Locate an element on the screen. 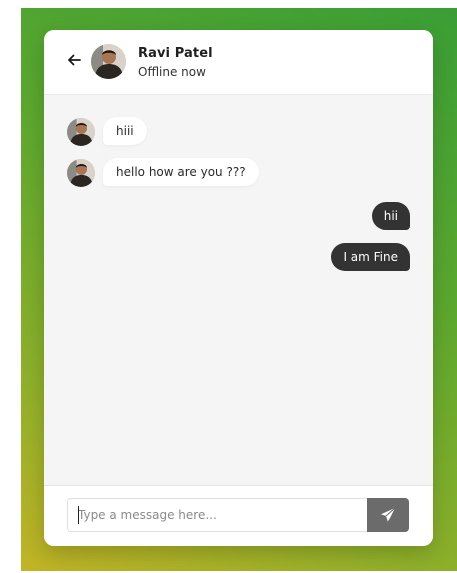 The width and height of the screenshot is (457, 573). chat-header: Ravi Patel Offline now is located at coordinates (238, 62).